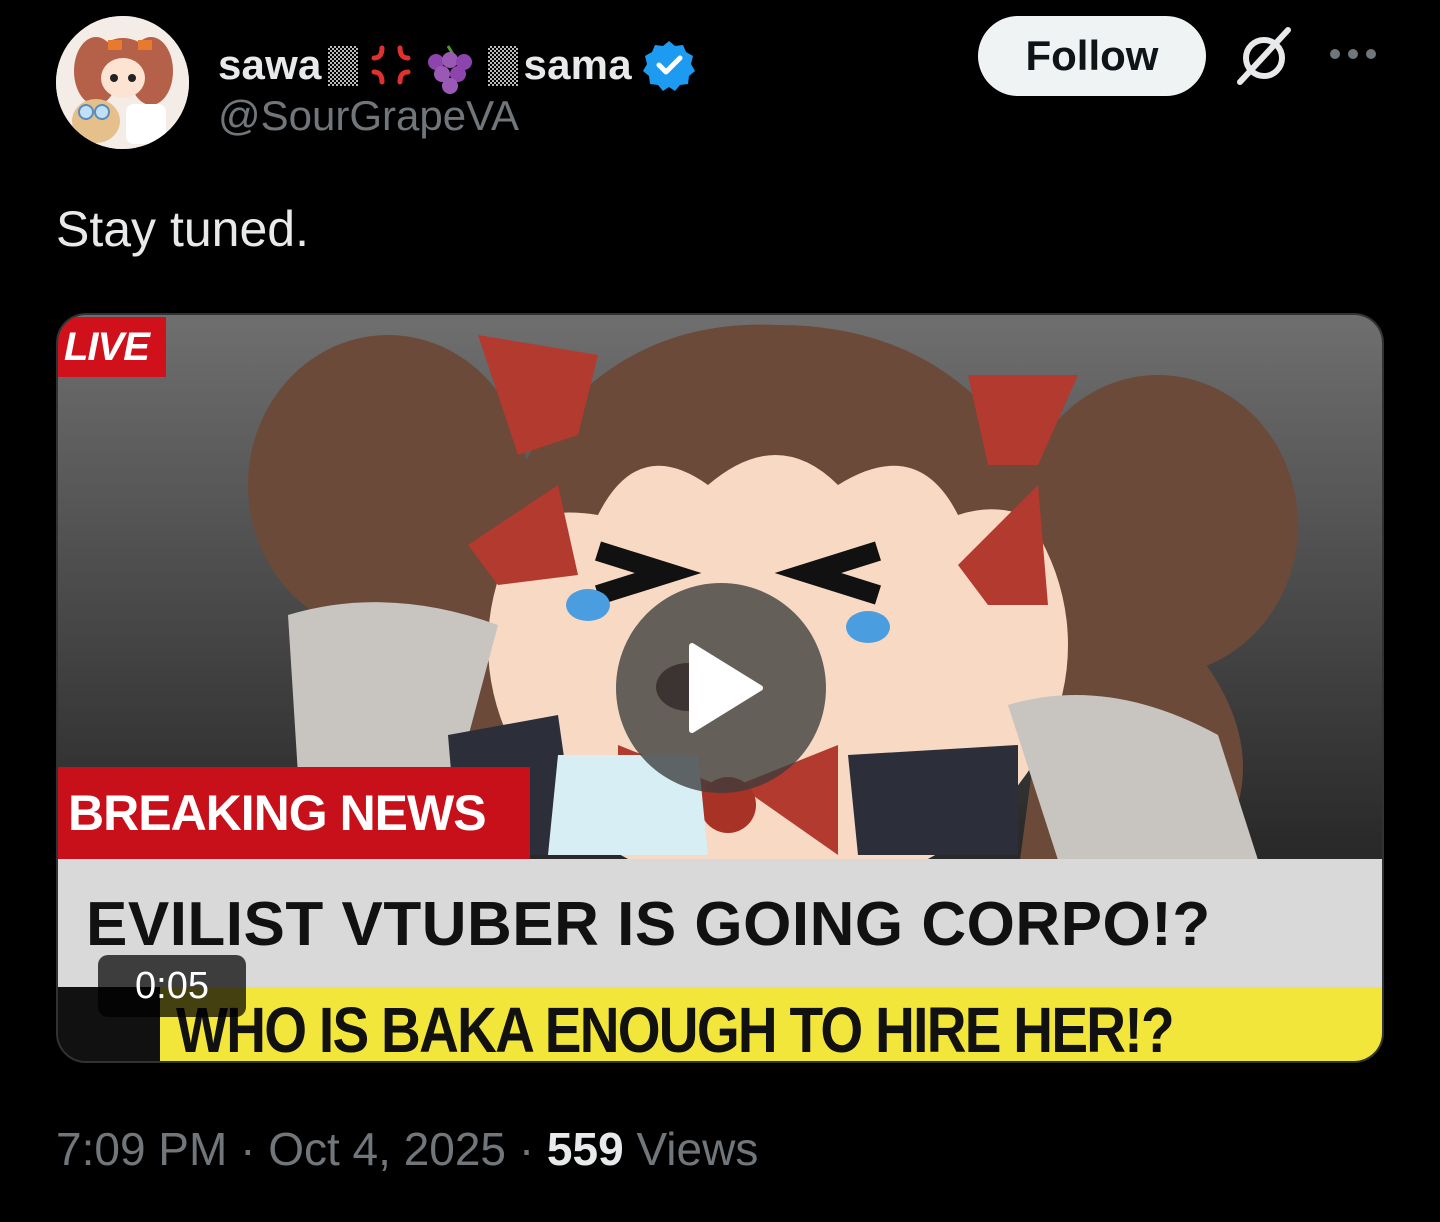  Describe the element at coordinates (112, 347) in the screenshot. I see `live-badge: LIVE` at that location.